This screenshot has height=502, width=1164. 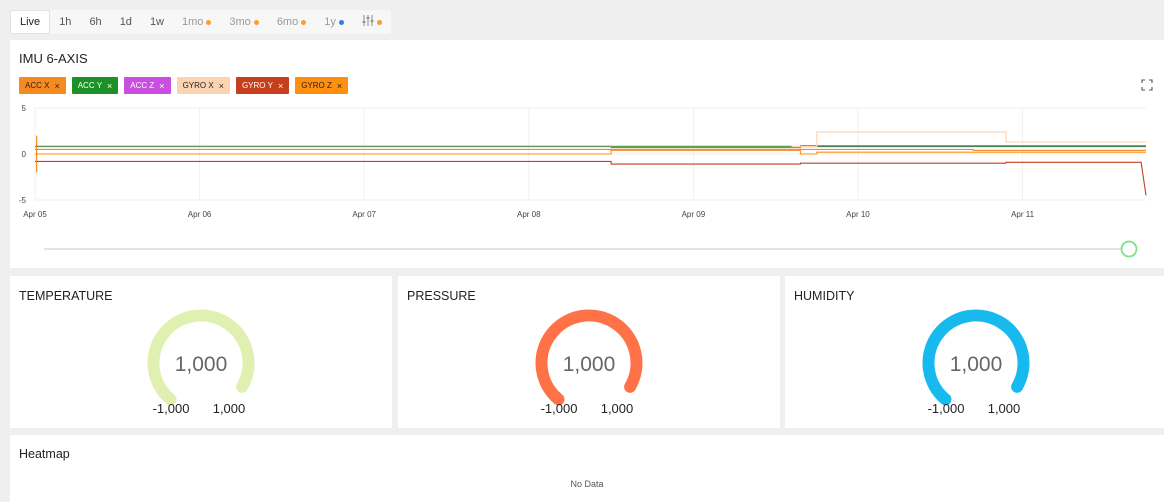 I want to click on time-range-bar: Live 1h 6h 1d 1w 1mo 3mo 6mo 1y, so click(x=200, y=22).